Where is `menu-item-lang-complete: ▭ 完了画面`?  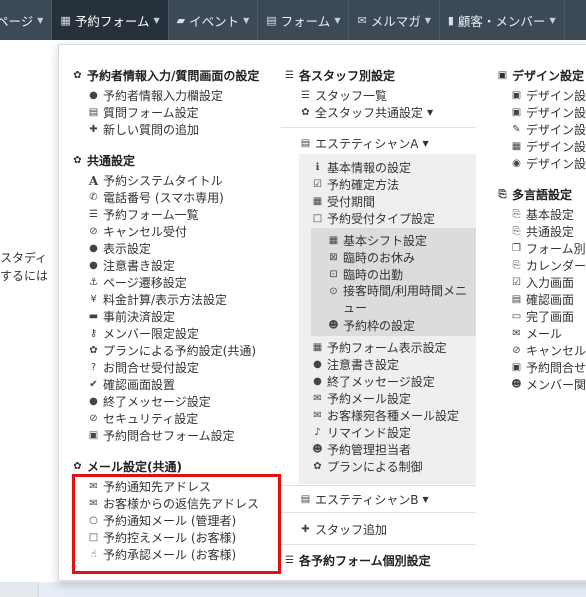 menu-item-lang-complete: ▭ 完了画面 is located at coordinates (542, 316).